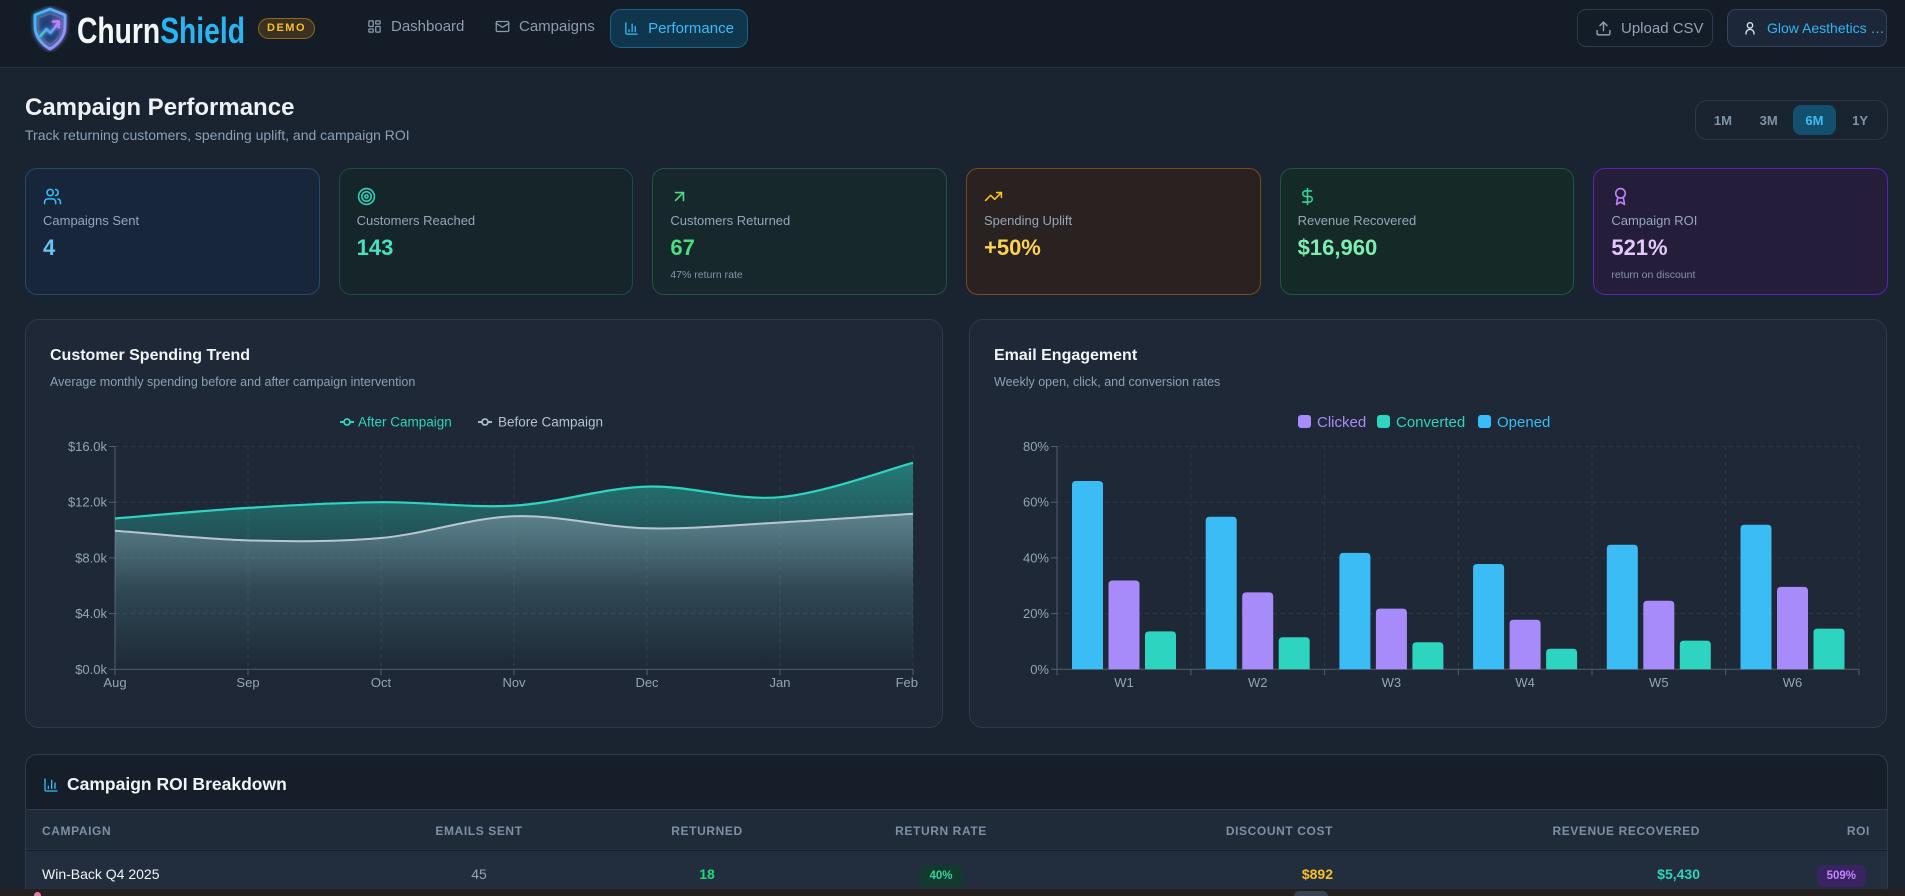 Image resolution: width=1905 pixels, height=896 pixels. What do you see at coordinates (780, 682) in the screenshot?
I see `svg-text: Jan` at bounding box center [780, 682].